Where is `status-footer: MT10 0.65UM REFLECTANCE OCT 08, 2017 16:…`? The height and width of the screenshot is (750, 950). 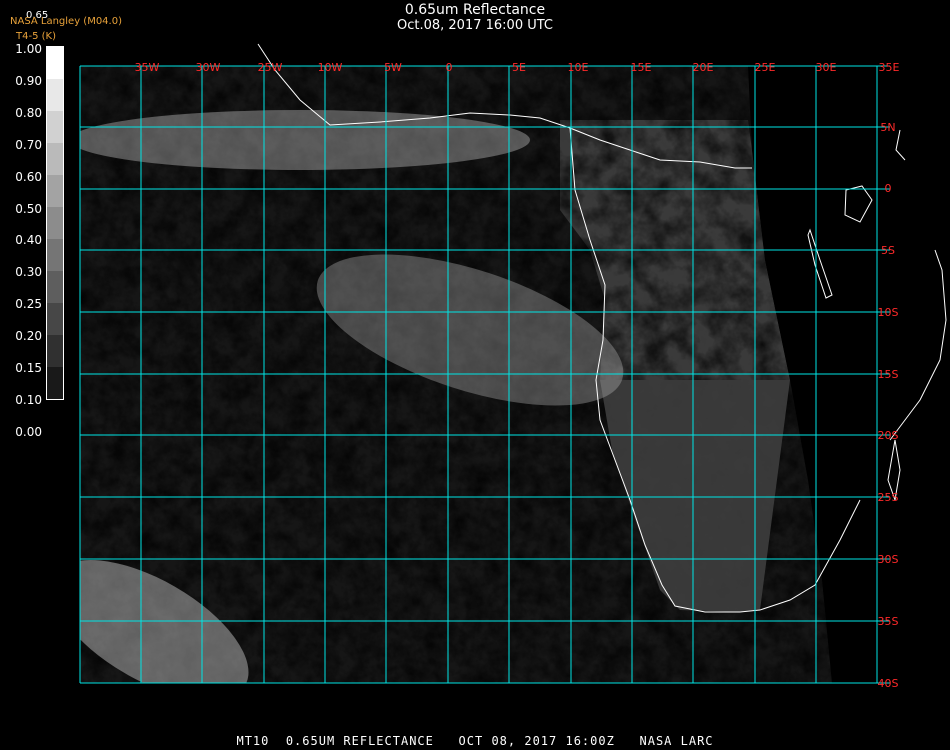 status-footer: MT10 0.65UM REFLECTANCE OCT 08, 2017 16:… is located at coordinates (475, 741).